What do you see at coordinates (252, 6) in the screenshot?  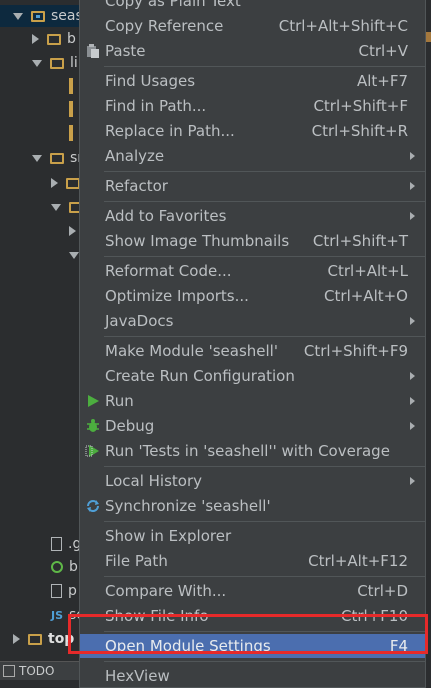 I see `menu-item-copy-as-plain-text: Copy as Plain Text` at bounding box center [252, 6].